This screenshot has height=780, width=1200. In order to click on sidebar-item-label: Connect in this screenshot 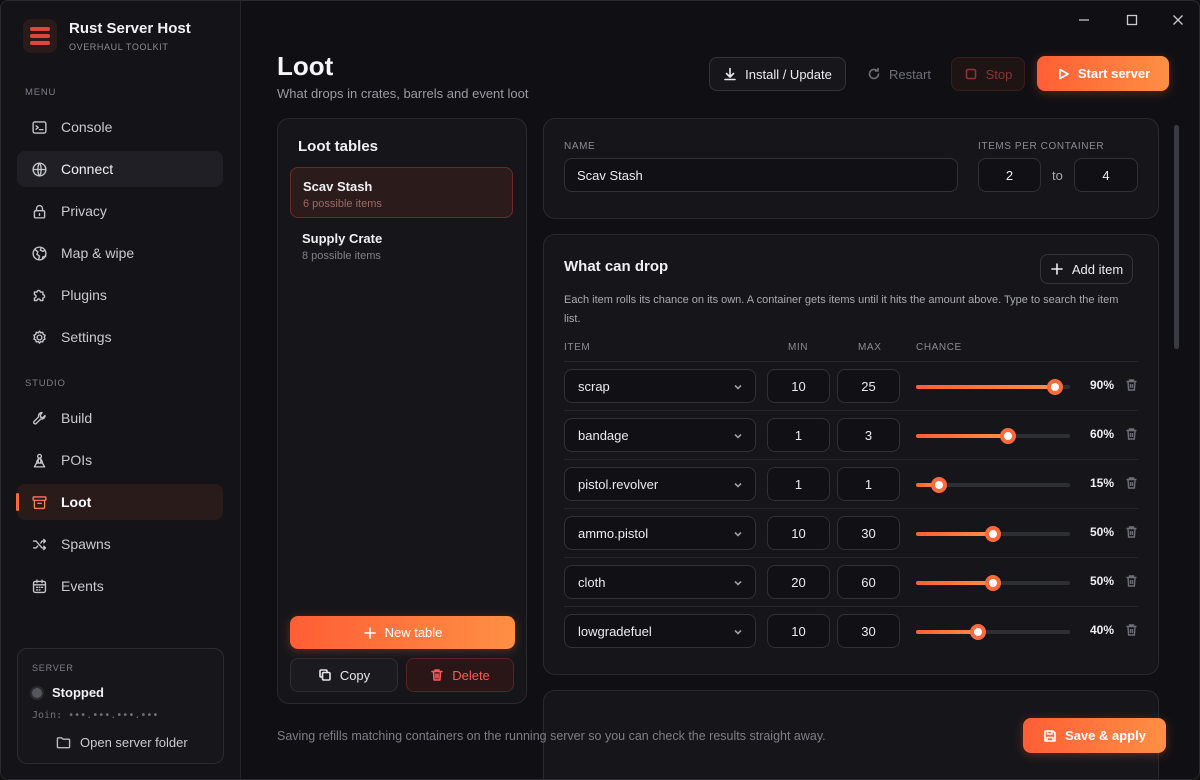, I will do `click(87, 169)`.